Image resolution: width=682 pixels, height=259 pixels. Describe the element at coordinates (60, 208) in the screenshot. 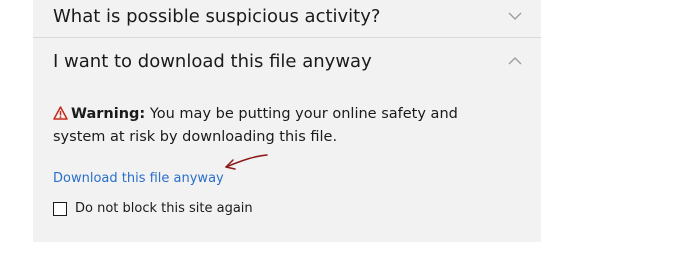

I see `do-not-block-checkbox` at that location.